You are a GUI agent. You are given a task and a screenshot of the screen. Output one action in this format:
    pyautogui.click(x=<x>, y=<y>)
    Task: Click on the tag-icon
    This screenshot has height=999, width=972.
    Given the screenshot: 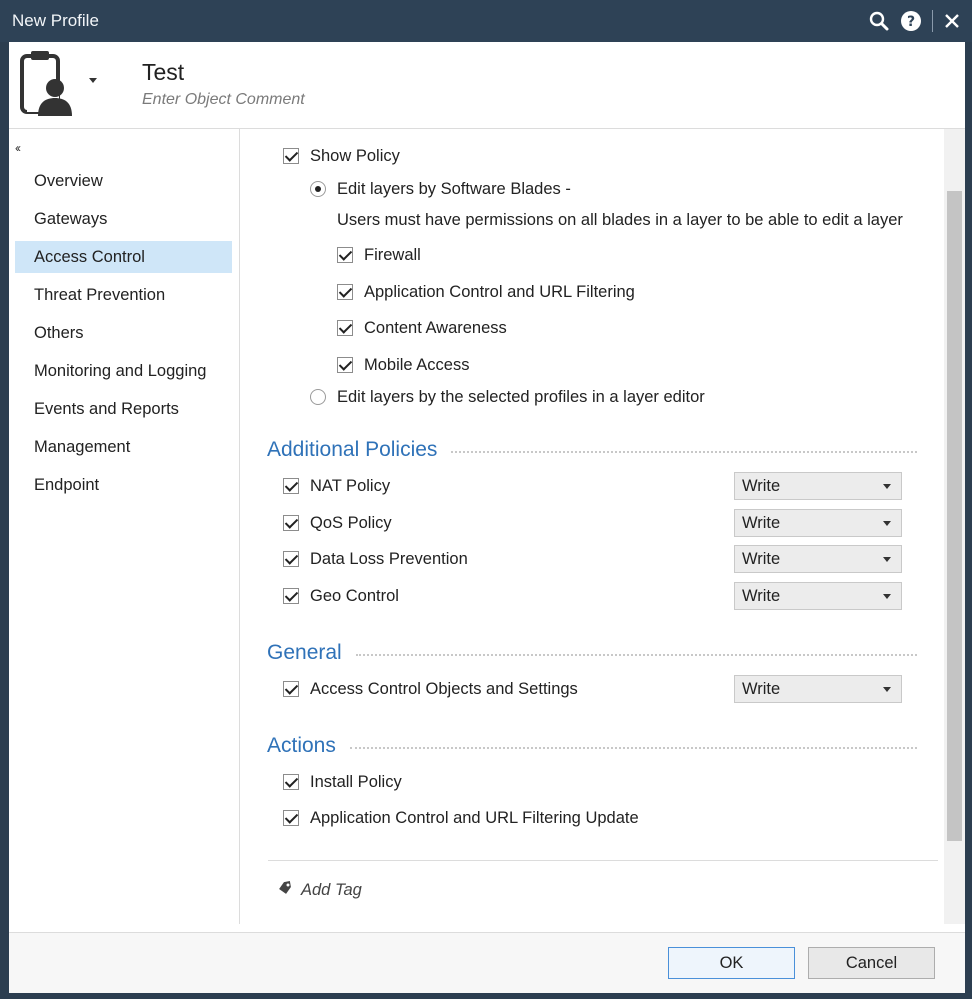 What is the action you would take?
    pyautogui.click(x=285, y=890)
    